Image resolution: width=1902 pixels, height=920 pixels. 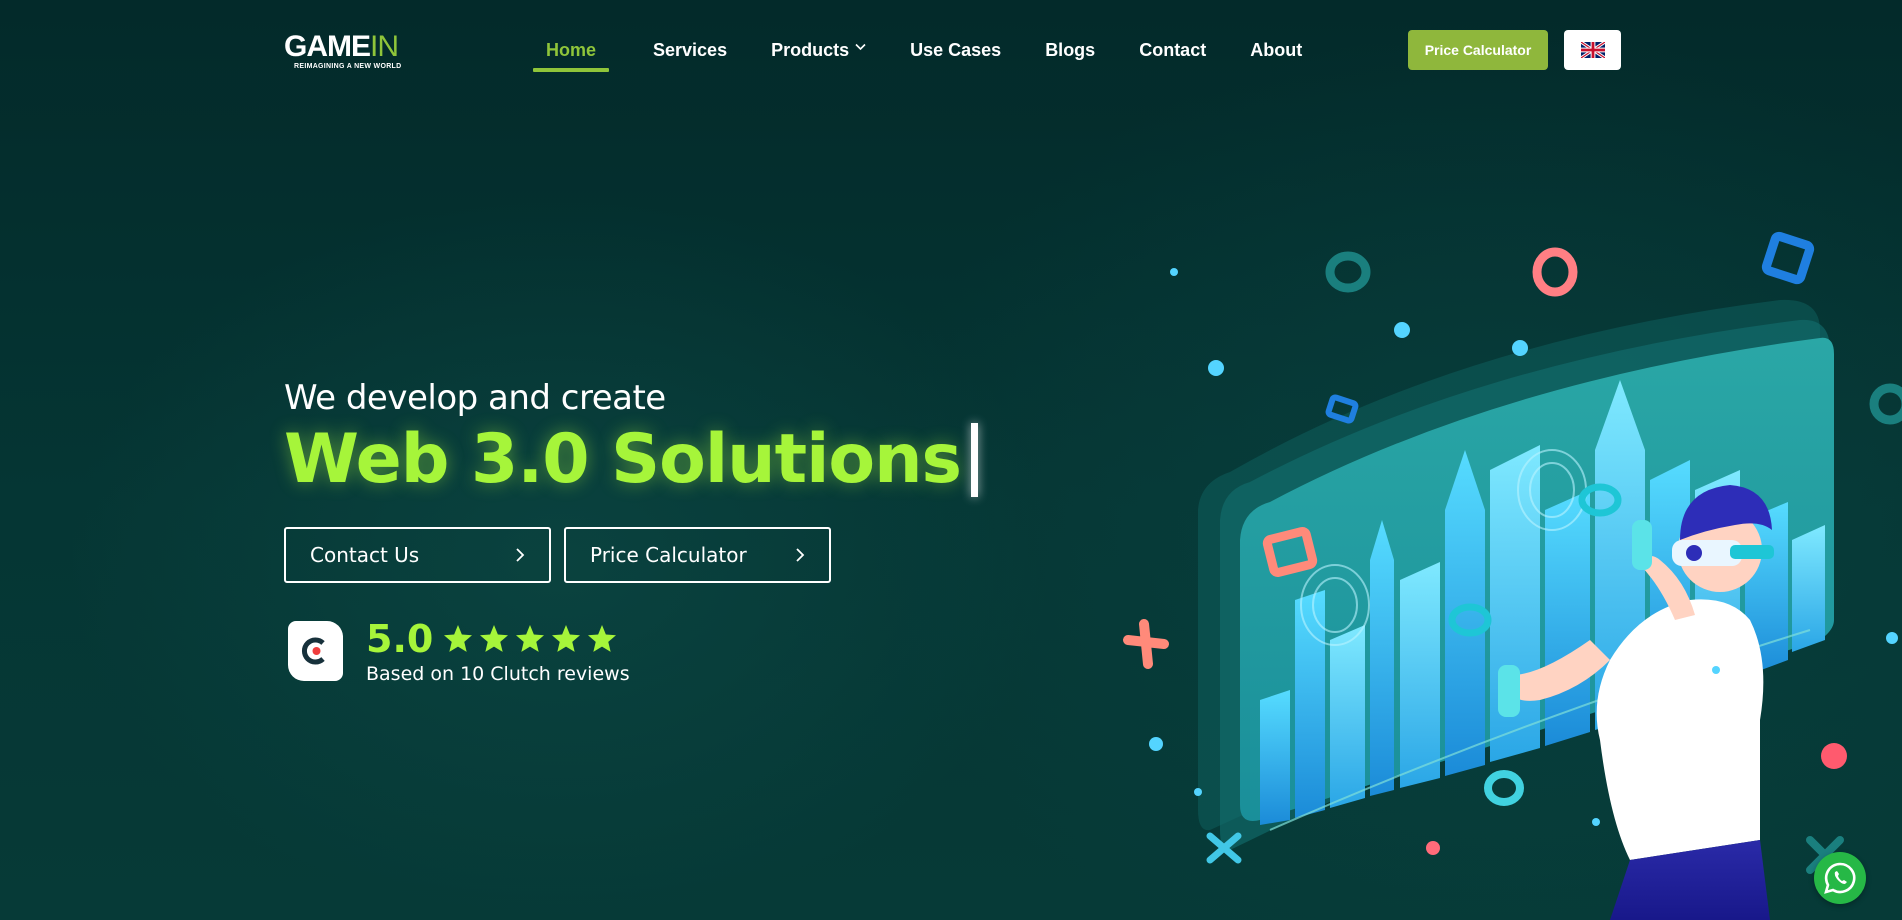 What do you see at coordinates (327, 46) in the screenshot?
I see `logo-main-text: GAME` at bounding box center [327, 46].